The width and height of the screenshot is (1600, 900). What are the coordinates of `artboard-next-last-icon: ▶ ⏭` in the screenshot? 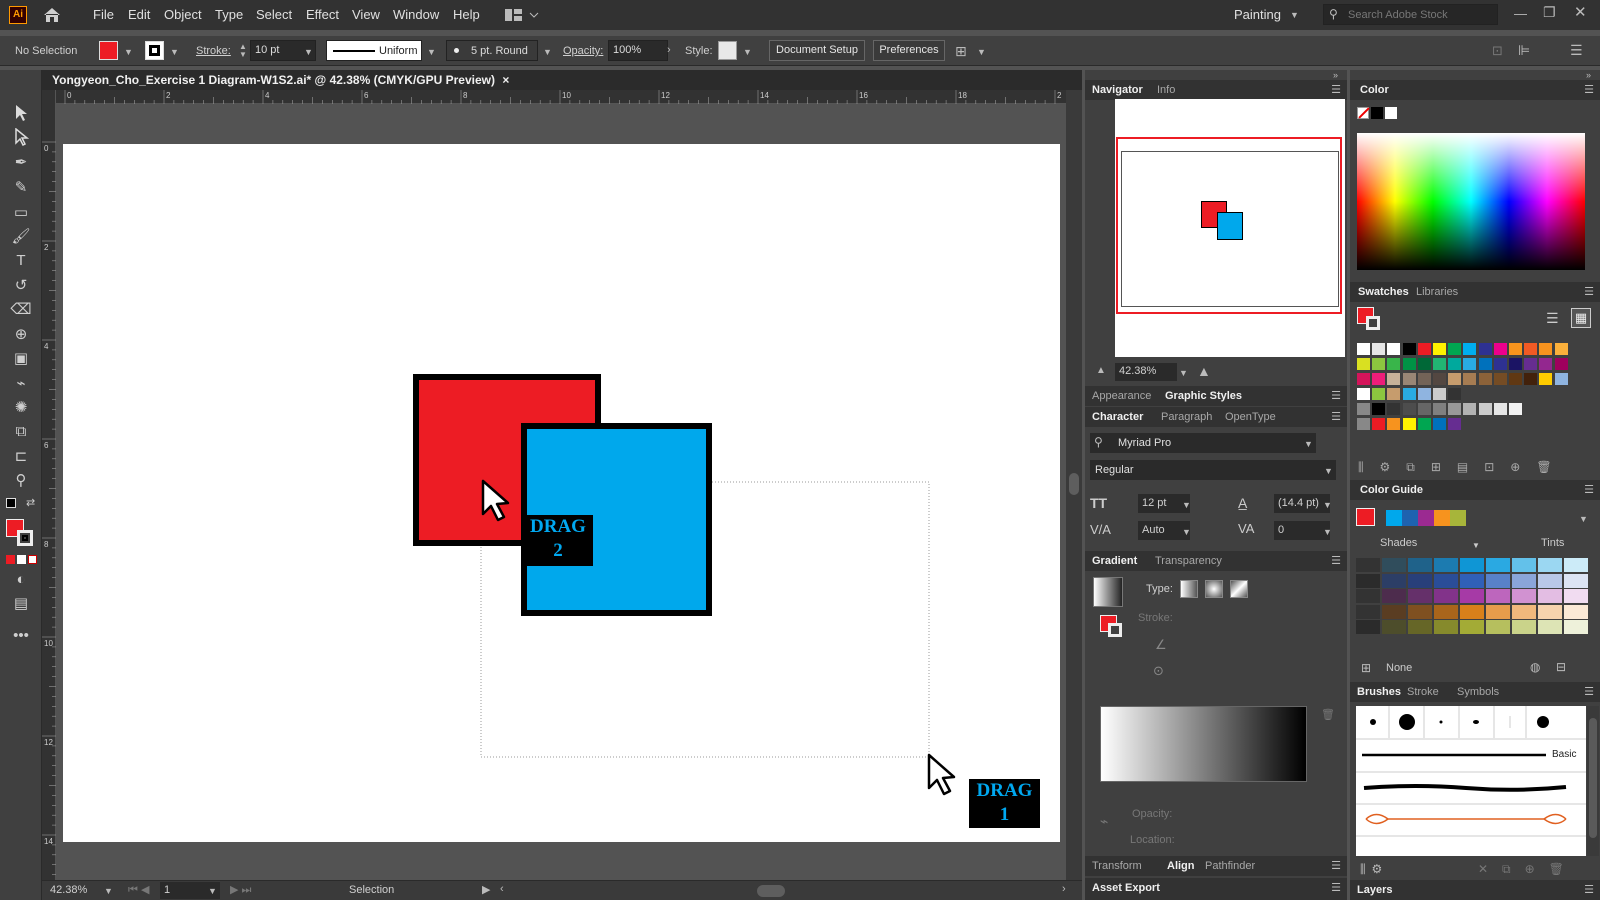 It's located at (240, 890).